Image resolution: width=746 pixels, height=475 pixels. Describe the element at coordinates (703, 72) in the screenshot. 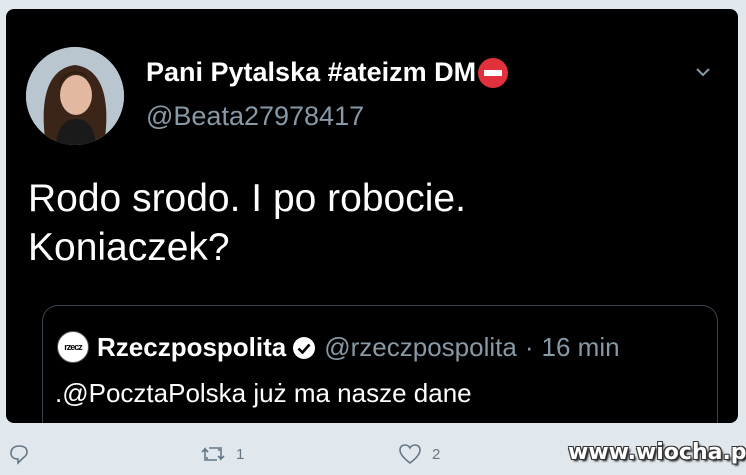

I see `chevron-down-icon` at that location.